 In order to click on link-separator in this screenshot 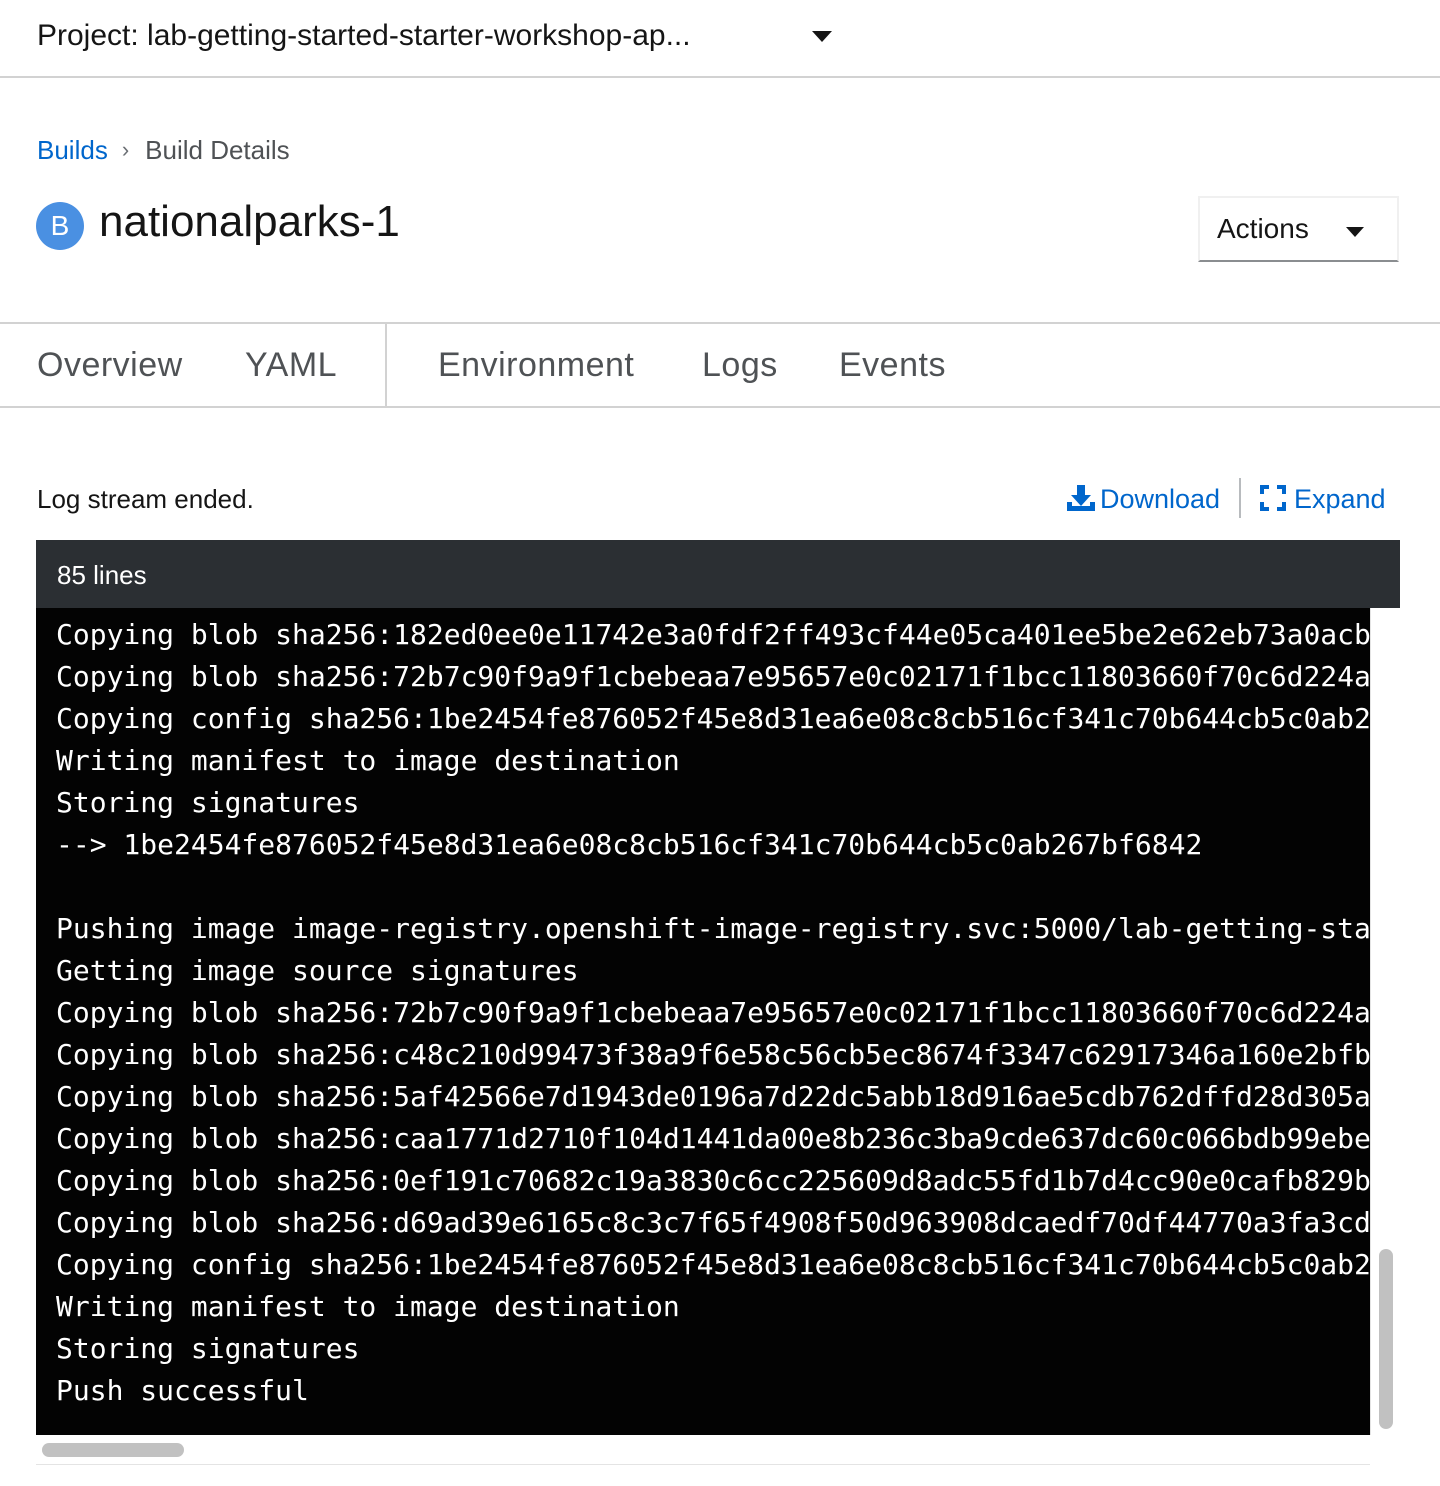, I will do `click(1240, 498)`.